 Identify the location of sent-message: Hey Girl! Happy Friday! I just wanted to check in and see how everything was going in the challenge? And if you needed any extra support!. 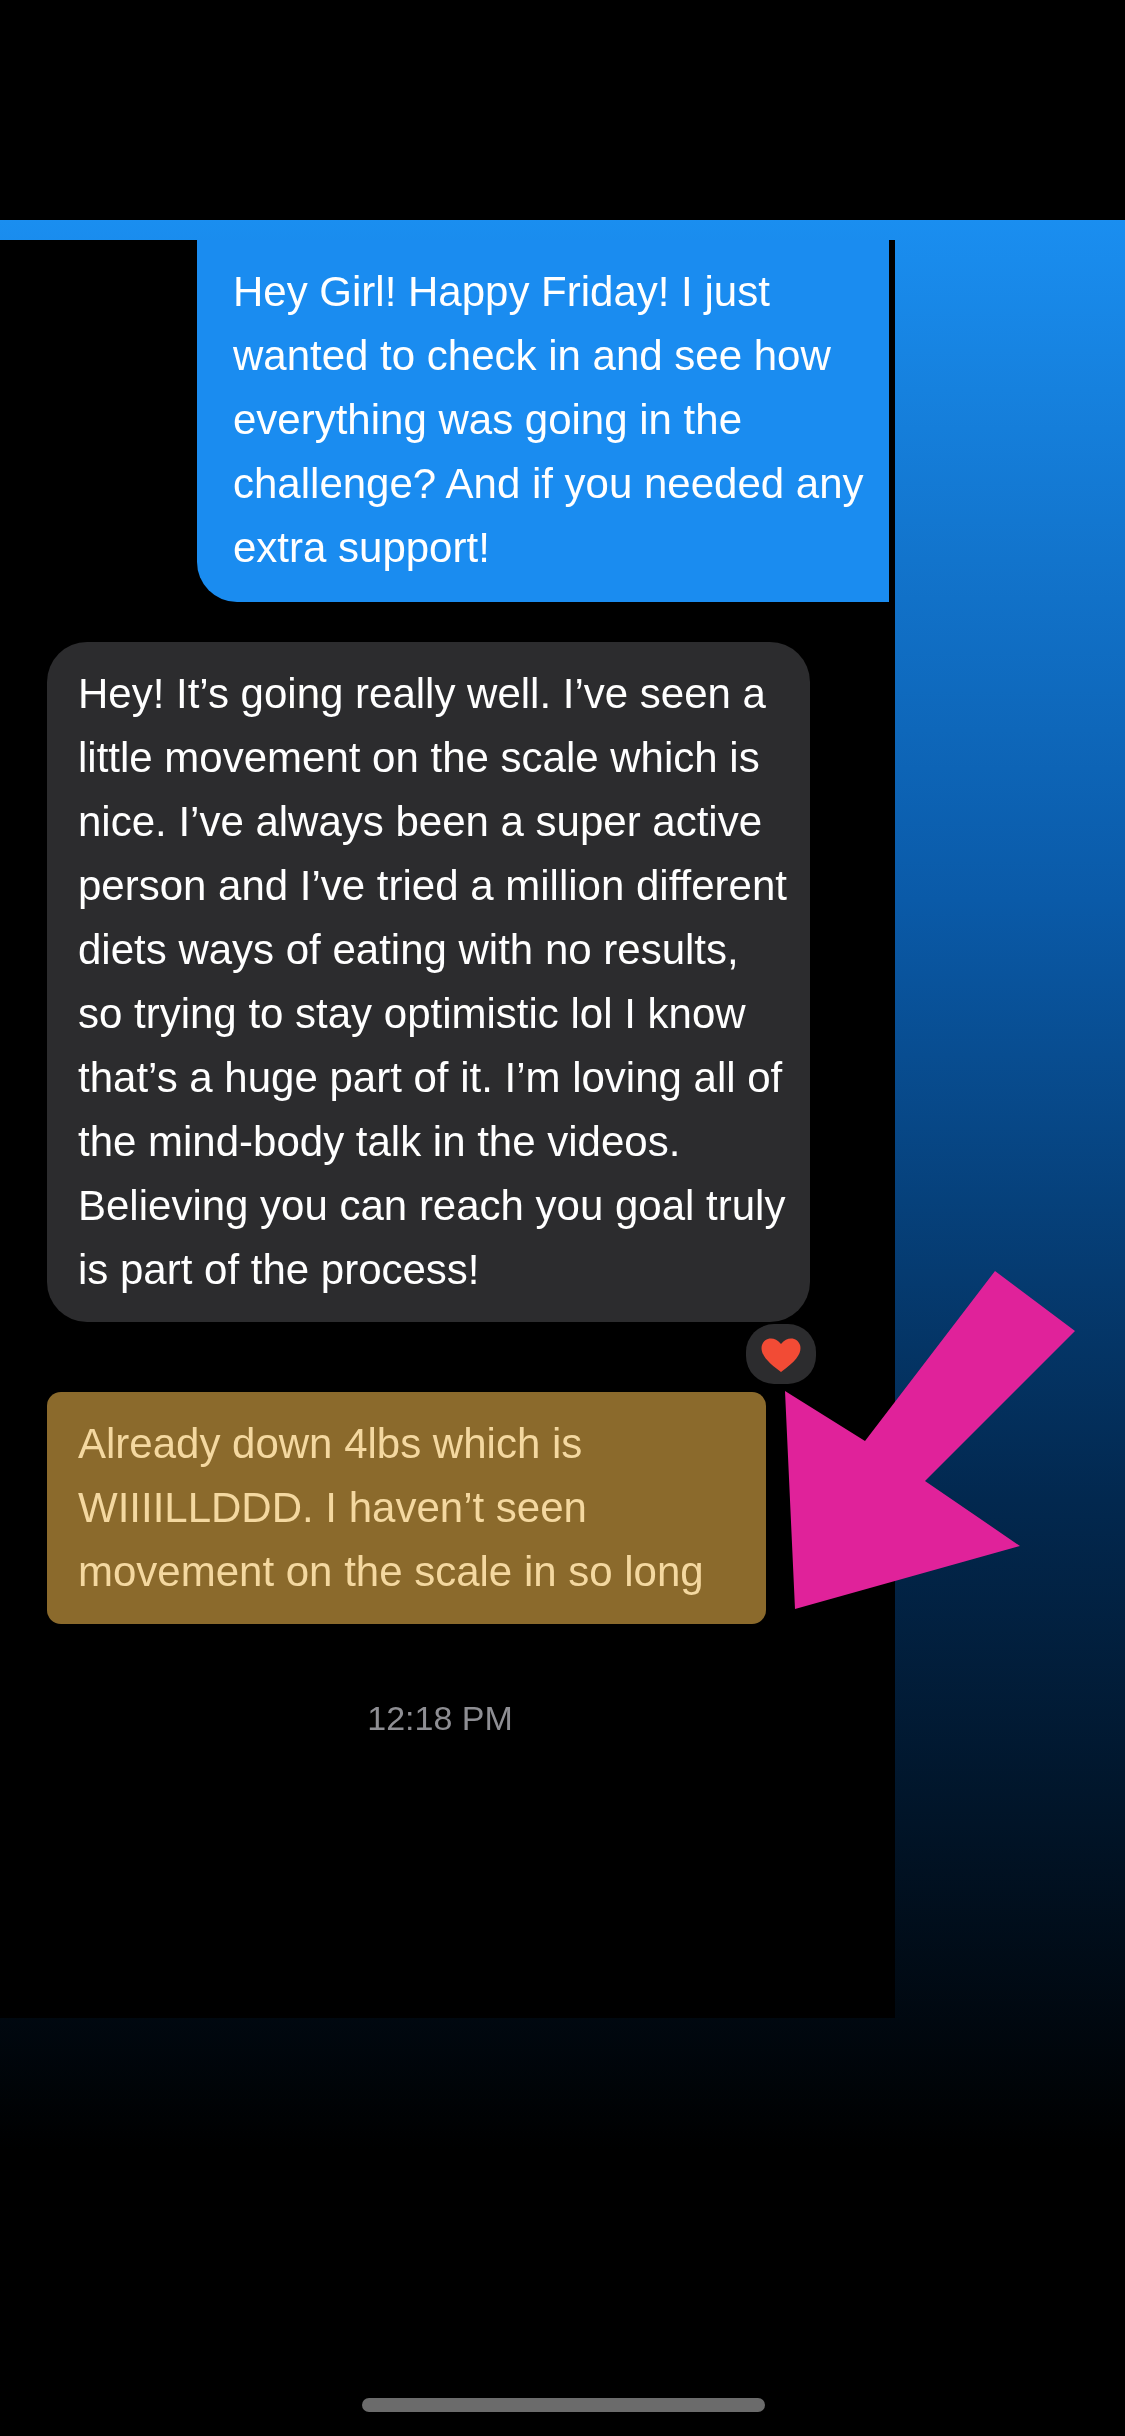
(543, 421).